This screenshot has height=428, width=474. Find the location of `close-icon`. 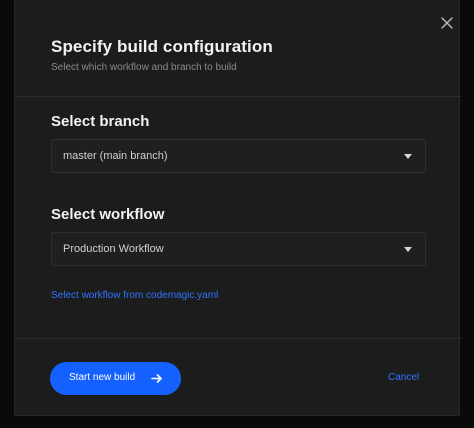

close-icon is located at coordinates (447, 23).